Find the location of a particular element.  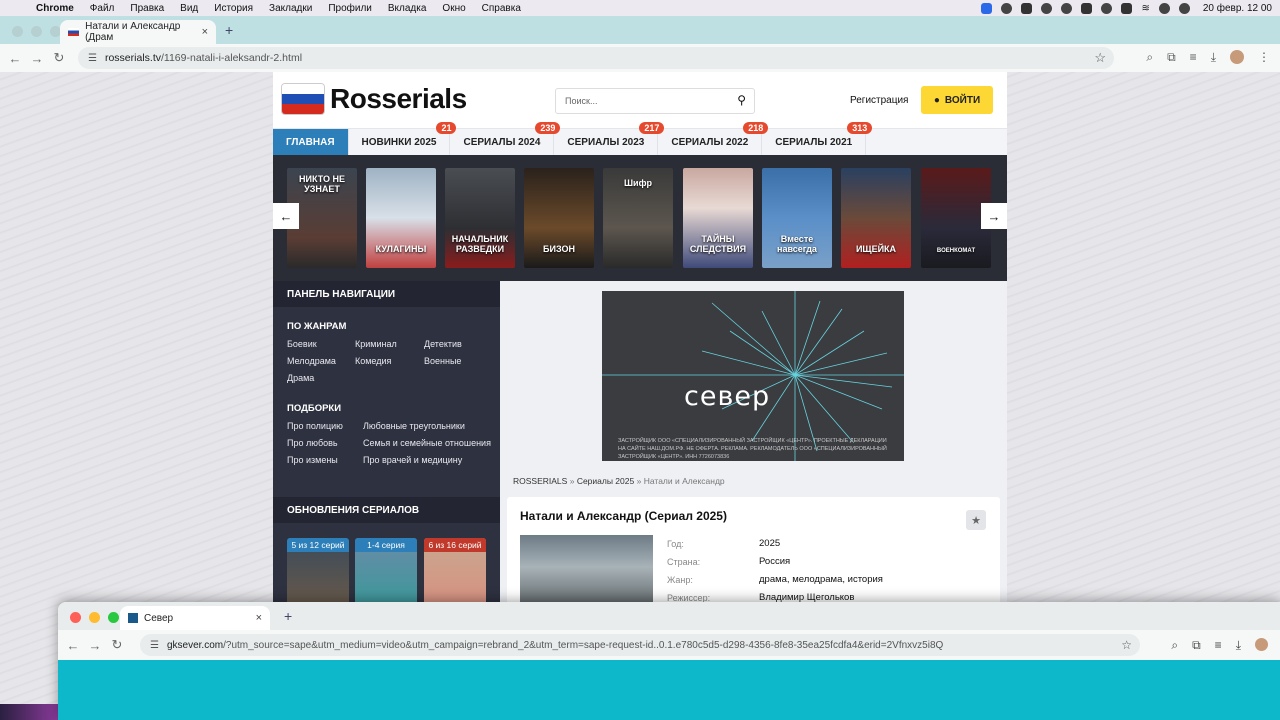

menu-profiles: Профили is located at coordinates (350, 8).